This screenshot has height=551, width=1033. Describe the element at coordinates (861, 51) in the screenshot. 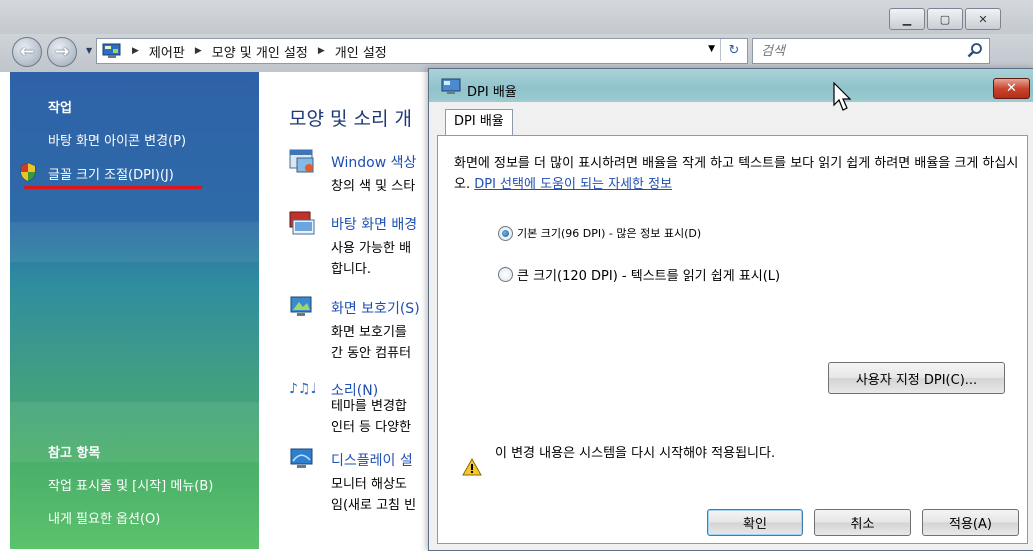

I see `search-input` at that location.